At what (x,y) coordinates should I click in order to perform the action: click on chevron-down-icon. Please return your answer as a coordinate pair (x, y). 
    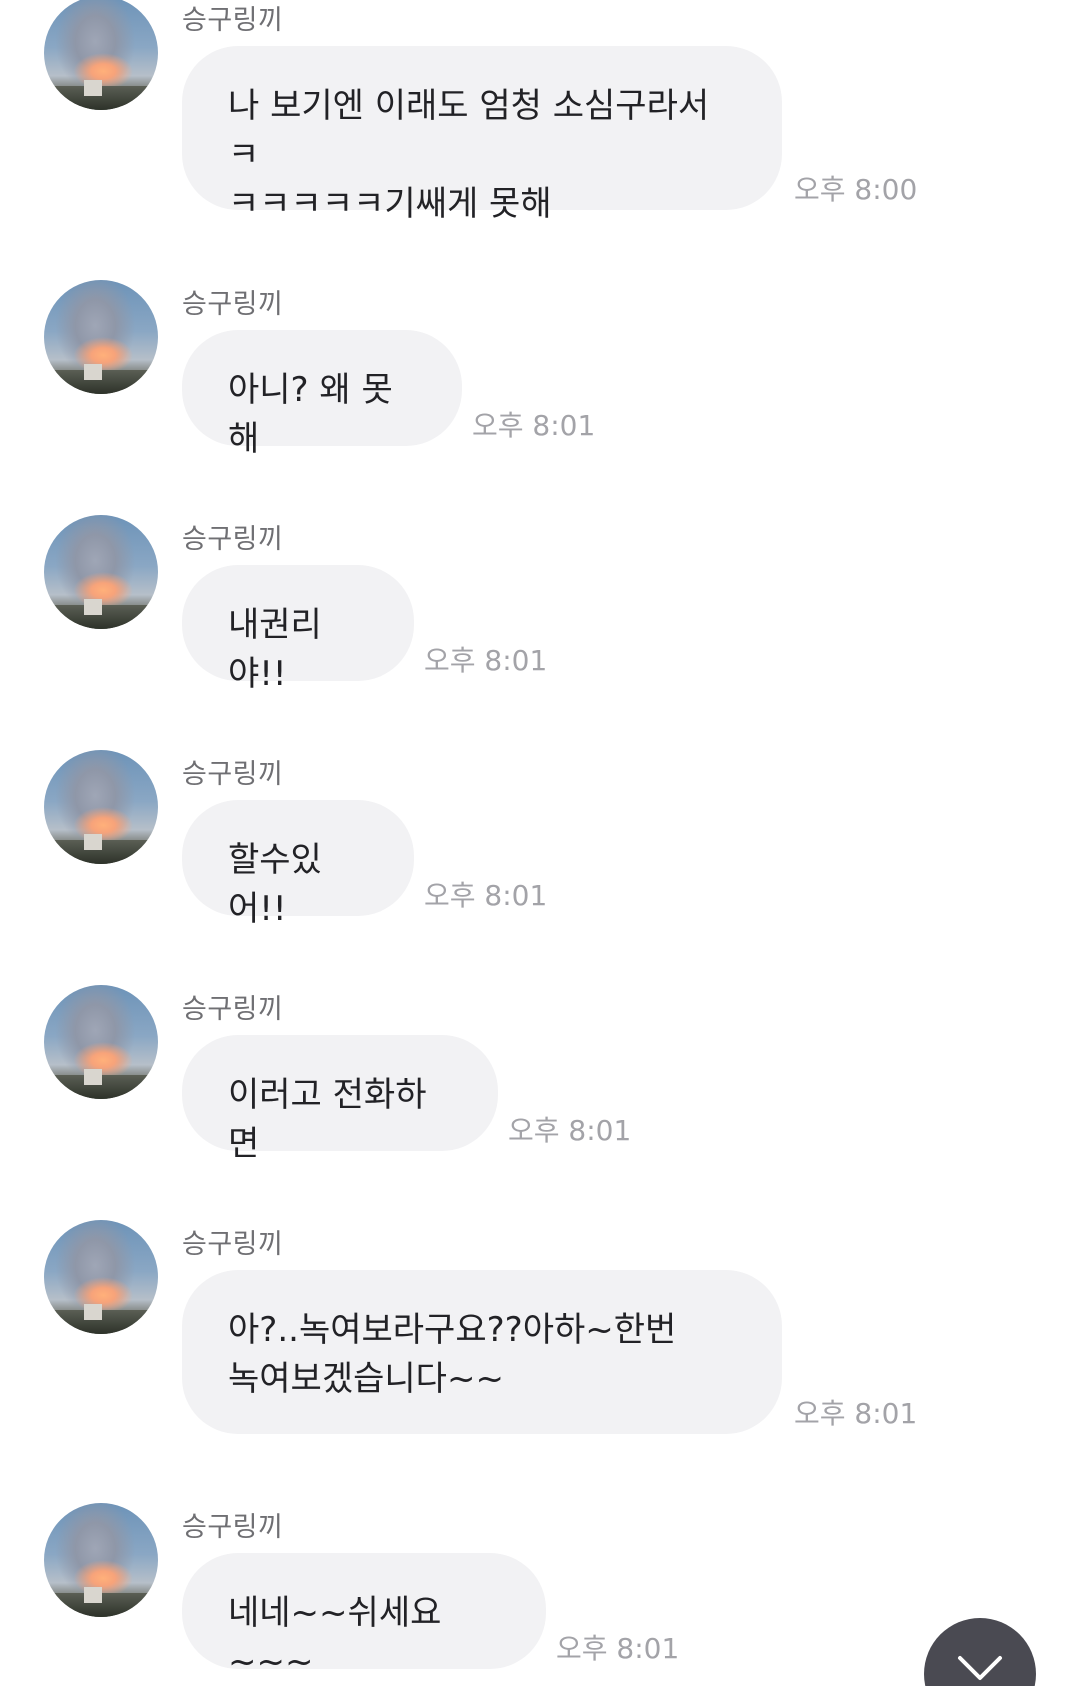
    Looking at the image, I should click on (980, 1668).